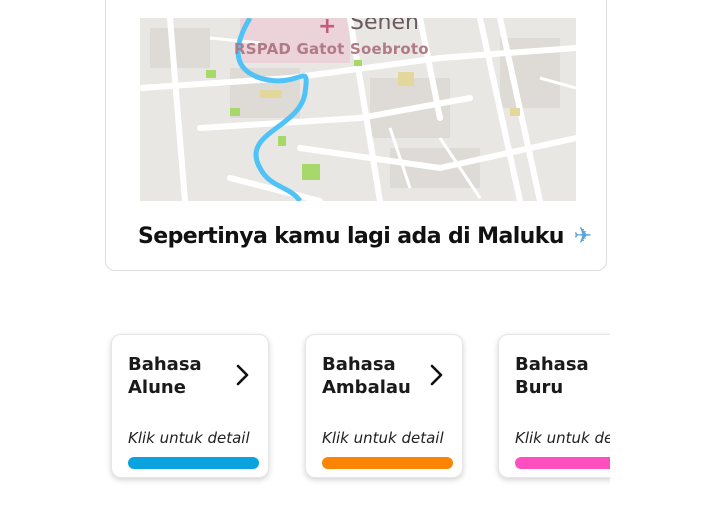 Image resolution: width=716 pixels, height=512 pixels. What do you see at coordinates (327, 28) in the screenshot?
I see `hospital-cross-icon: +` at bounding box center [327, 28].